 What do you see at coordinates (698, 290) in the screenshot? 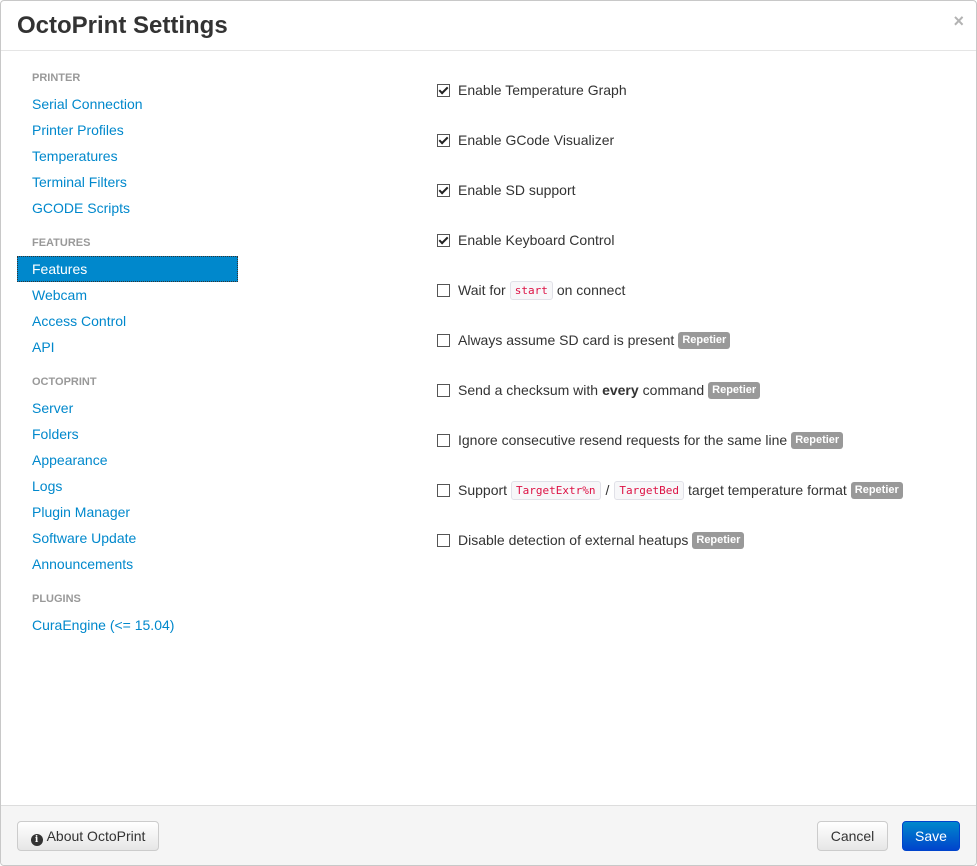
I see `option-wait-for-start: Wait for start on connect` at bounding box center [698, 290].